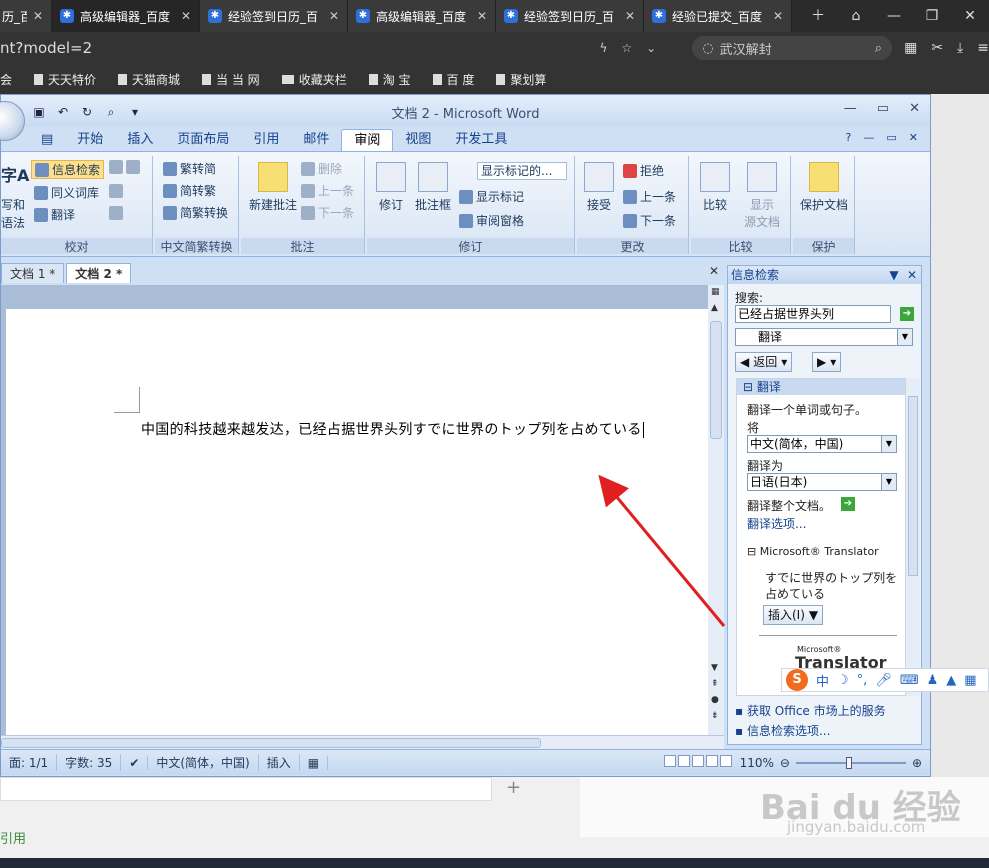  Describe the element at coordinates (279, 762) in the screenshot. I see `insert-mode: 插入` at that location.